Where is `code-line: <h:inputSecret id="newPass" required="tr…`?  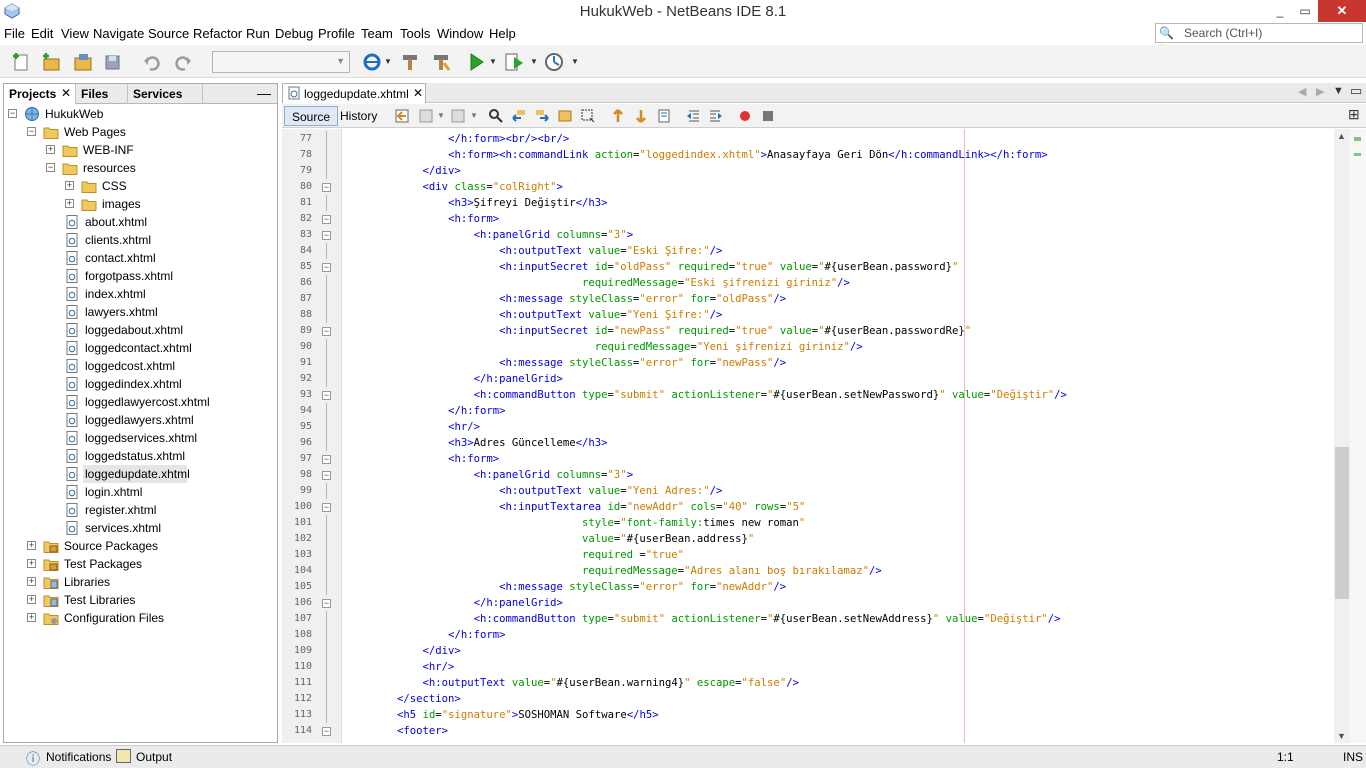
code-line: <h:inputSecret id="newPass" required="tr… is located at coordinates (658, 331).